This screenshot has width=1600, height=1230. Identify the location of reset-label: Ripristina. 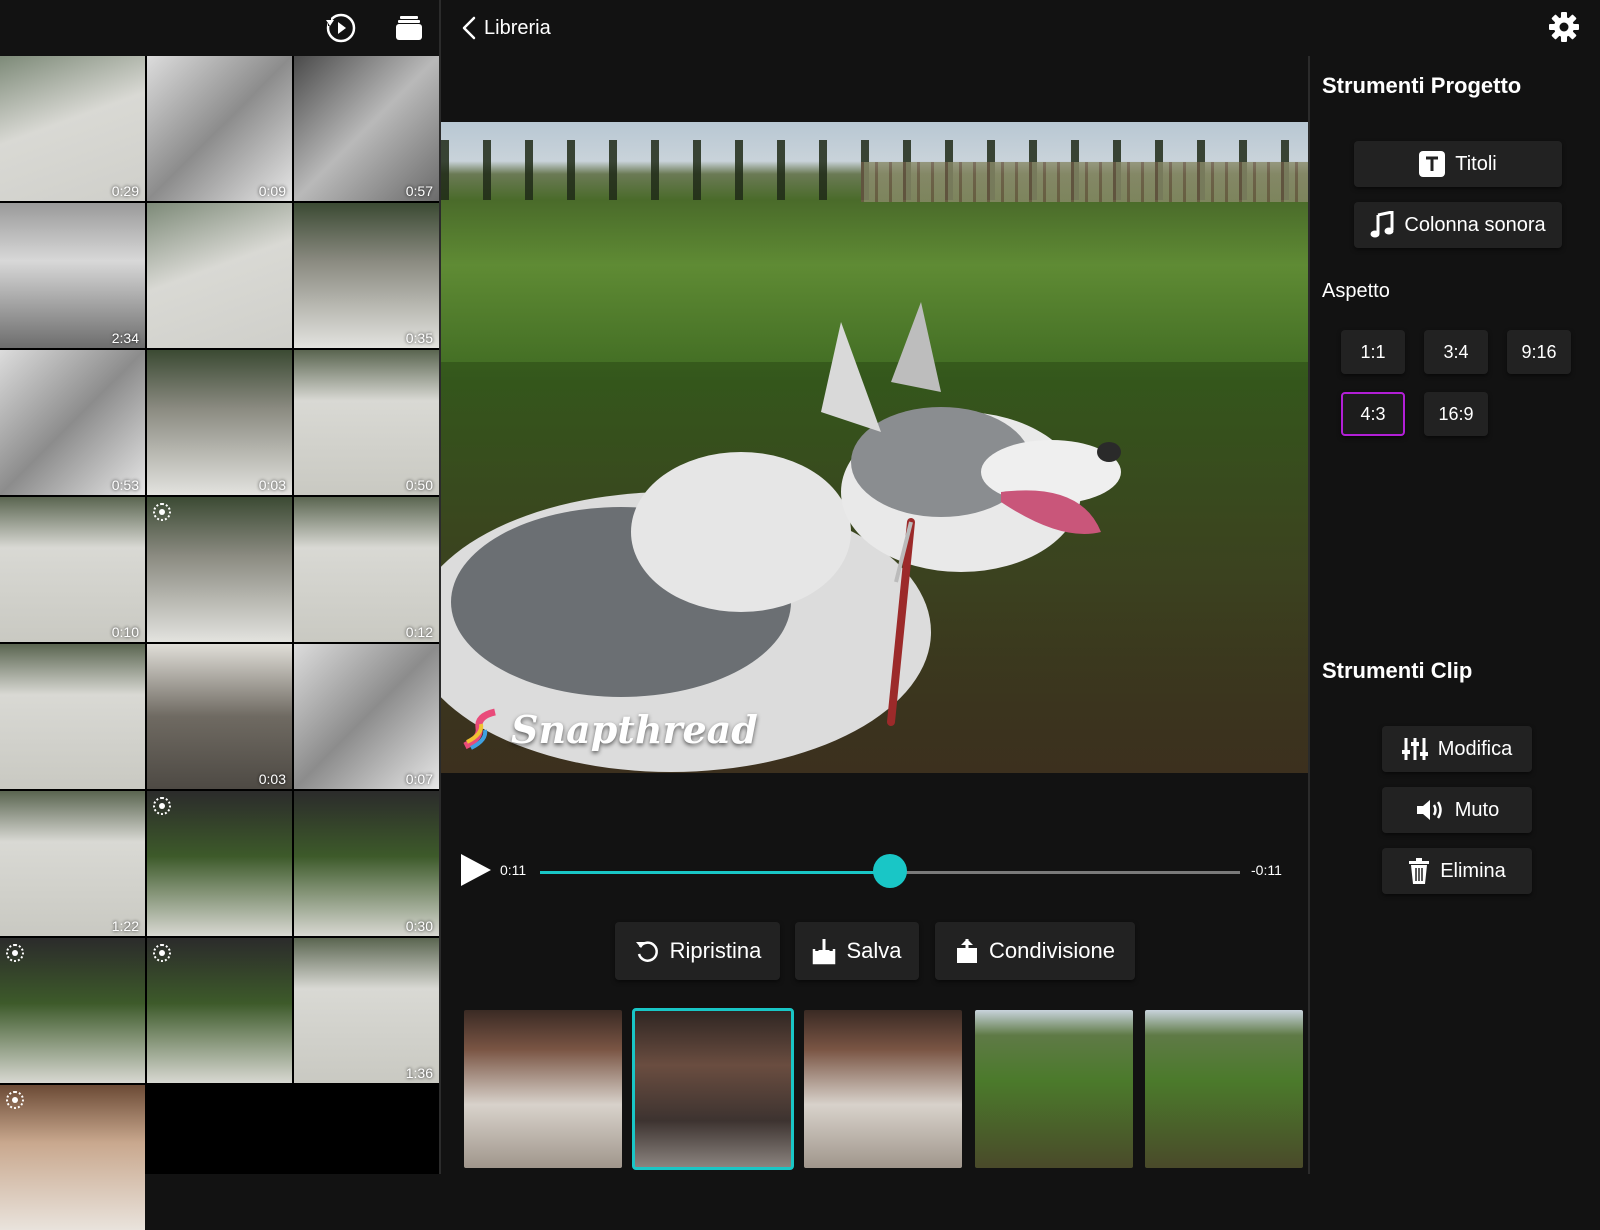
(715, 950).